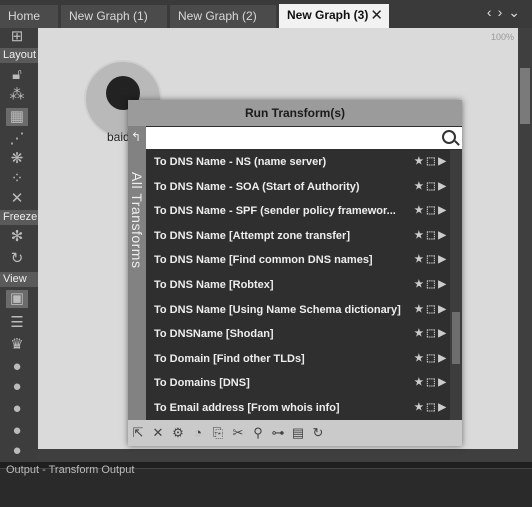  I want to click on close-icon: ✕, so click(376, 15).